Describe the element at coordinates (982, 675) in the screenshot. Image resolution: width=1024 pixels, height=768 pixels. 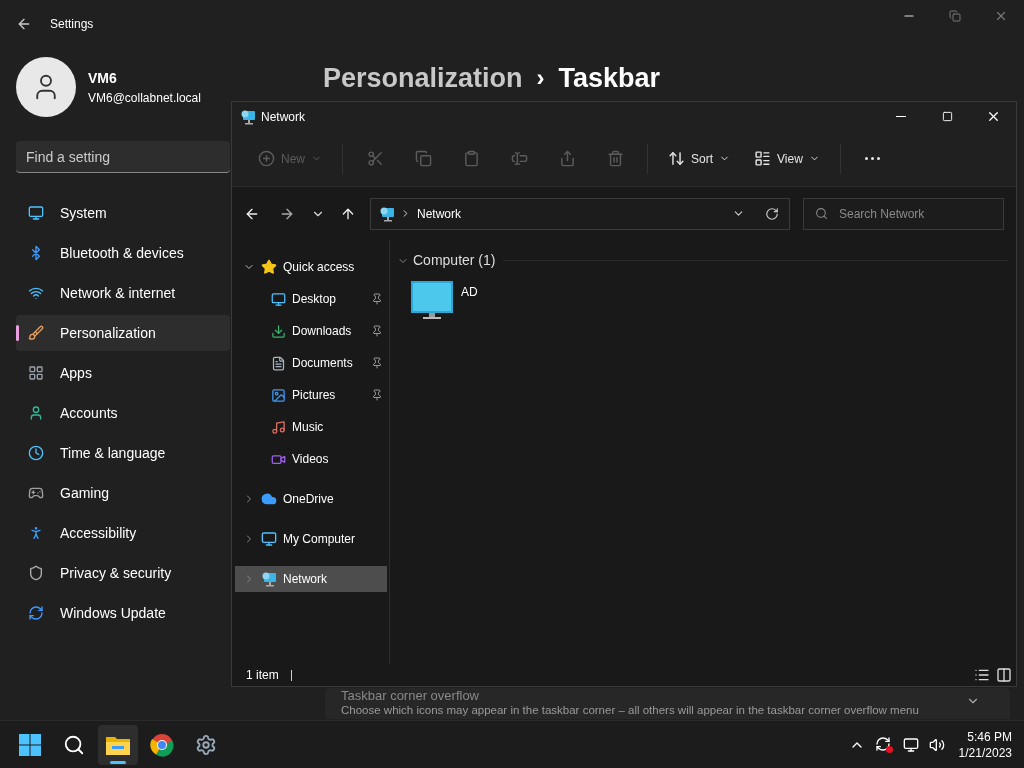
I see `details-view-icon` at that location.